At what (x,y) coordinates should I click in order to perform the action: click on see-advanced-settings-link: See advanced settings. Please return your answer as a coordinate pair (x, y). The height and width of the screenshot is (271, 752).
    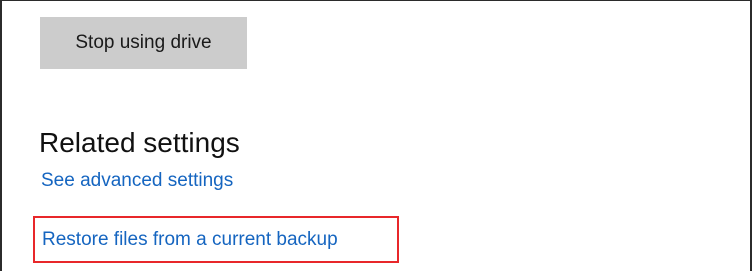
    Looking at the image, I should click on (137, 181).